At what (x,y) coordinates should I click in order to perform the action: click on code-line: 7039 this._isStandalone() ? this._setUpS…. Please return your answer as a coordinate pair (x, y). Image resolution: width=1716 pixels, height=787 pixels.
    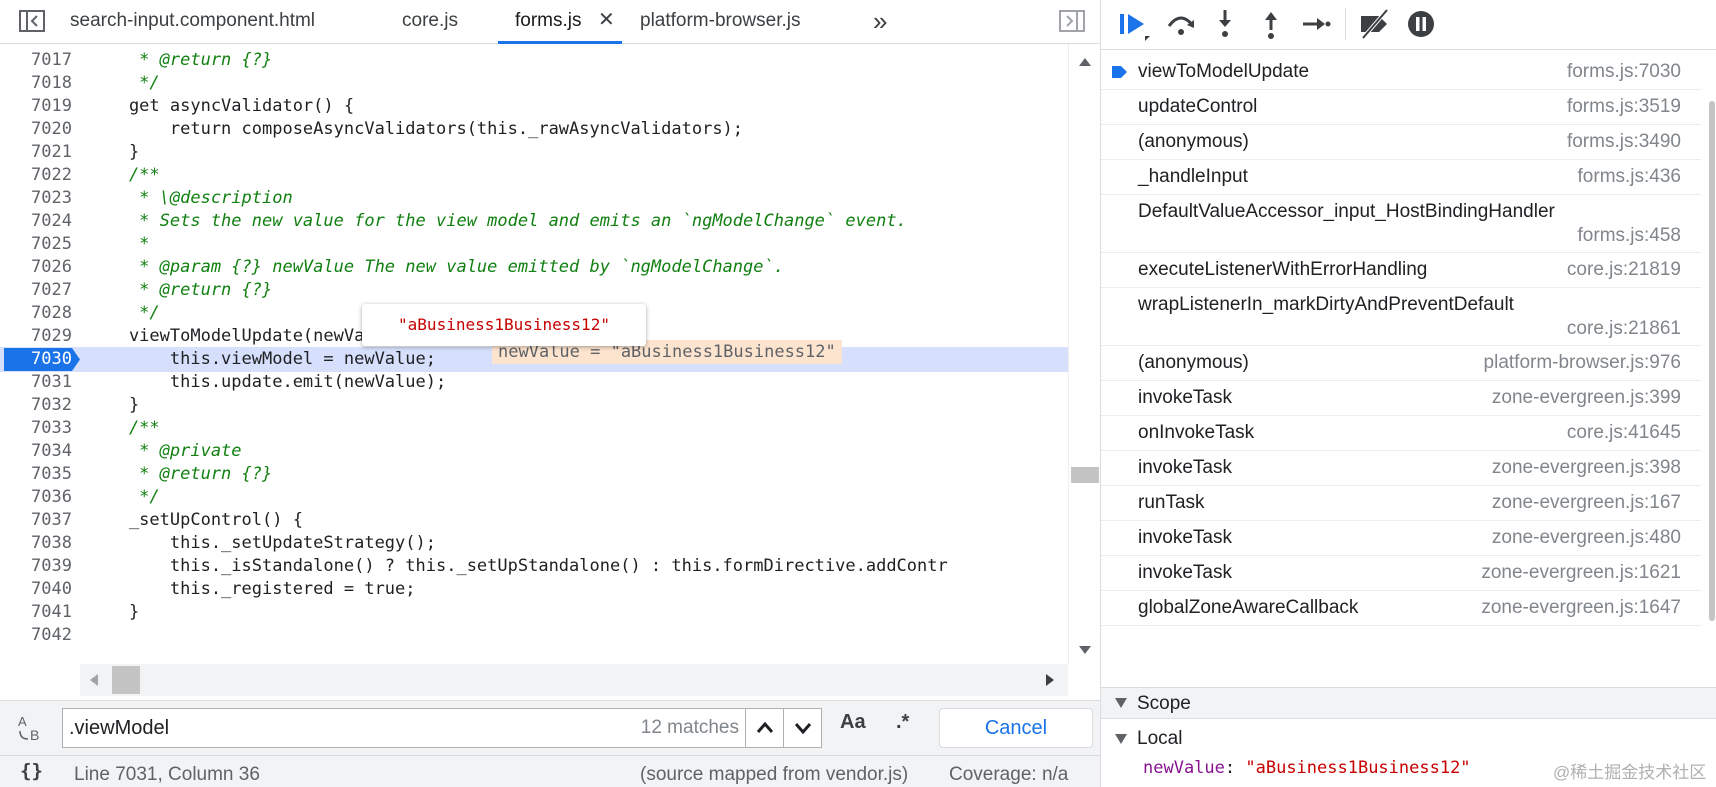
    Looking at the image, I should click on (534, 566).